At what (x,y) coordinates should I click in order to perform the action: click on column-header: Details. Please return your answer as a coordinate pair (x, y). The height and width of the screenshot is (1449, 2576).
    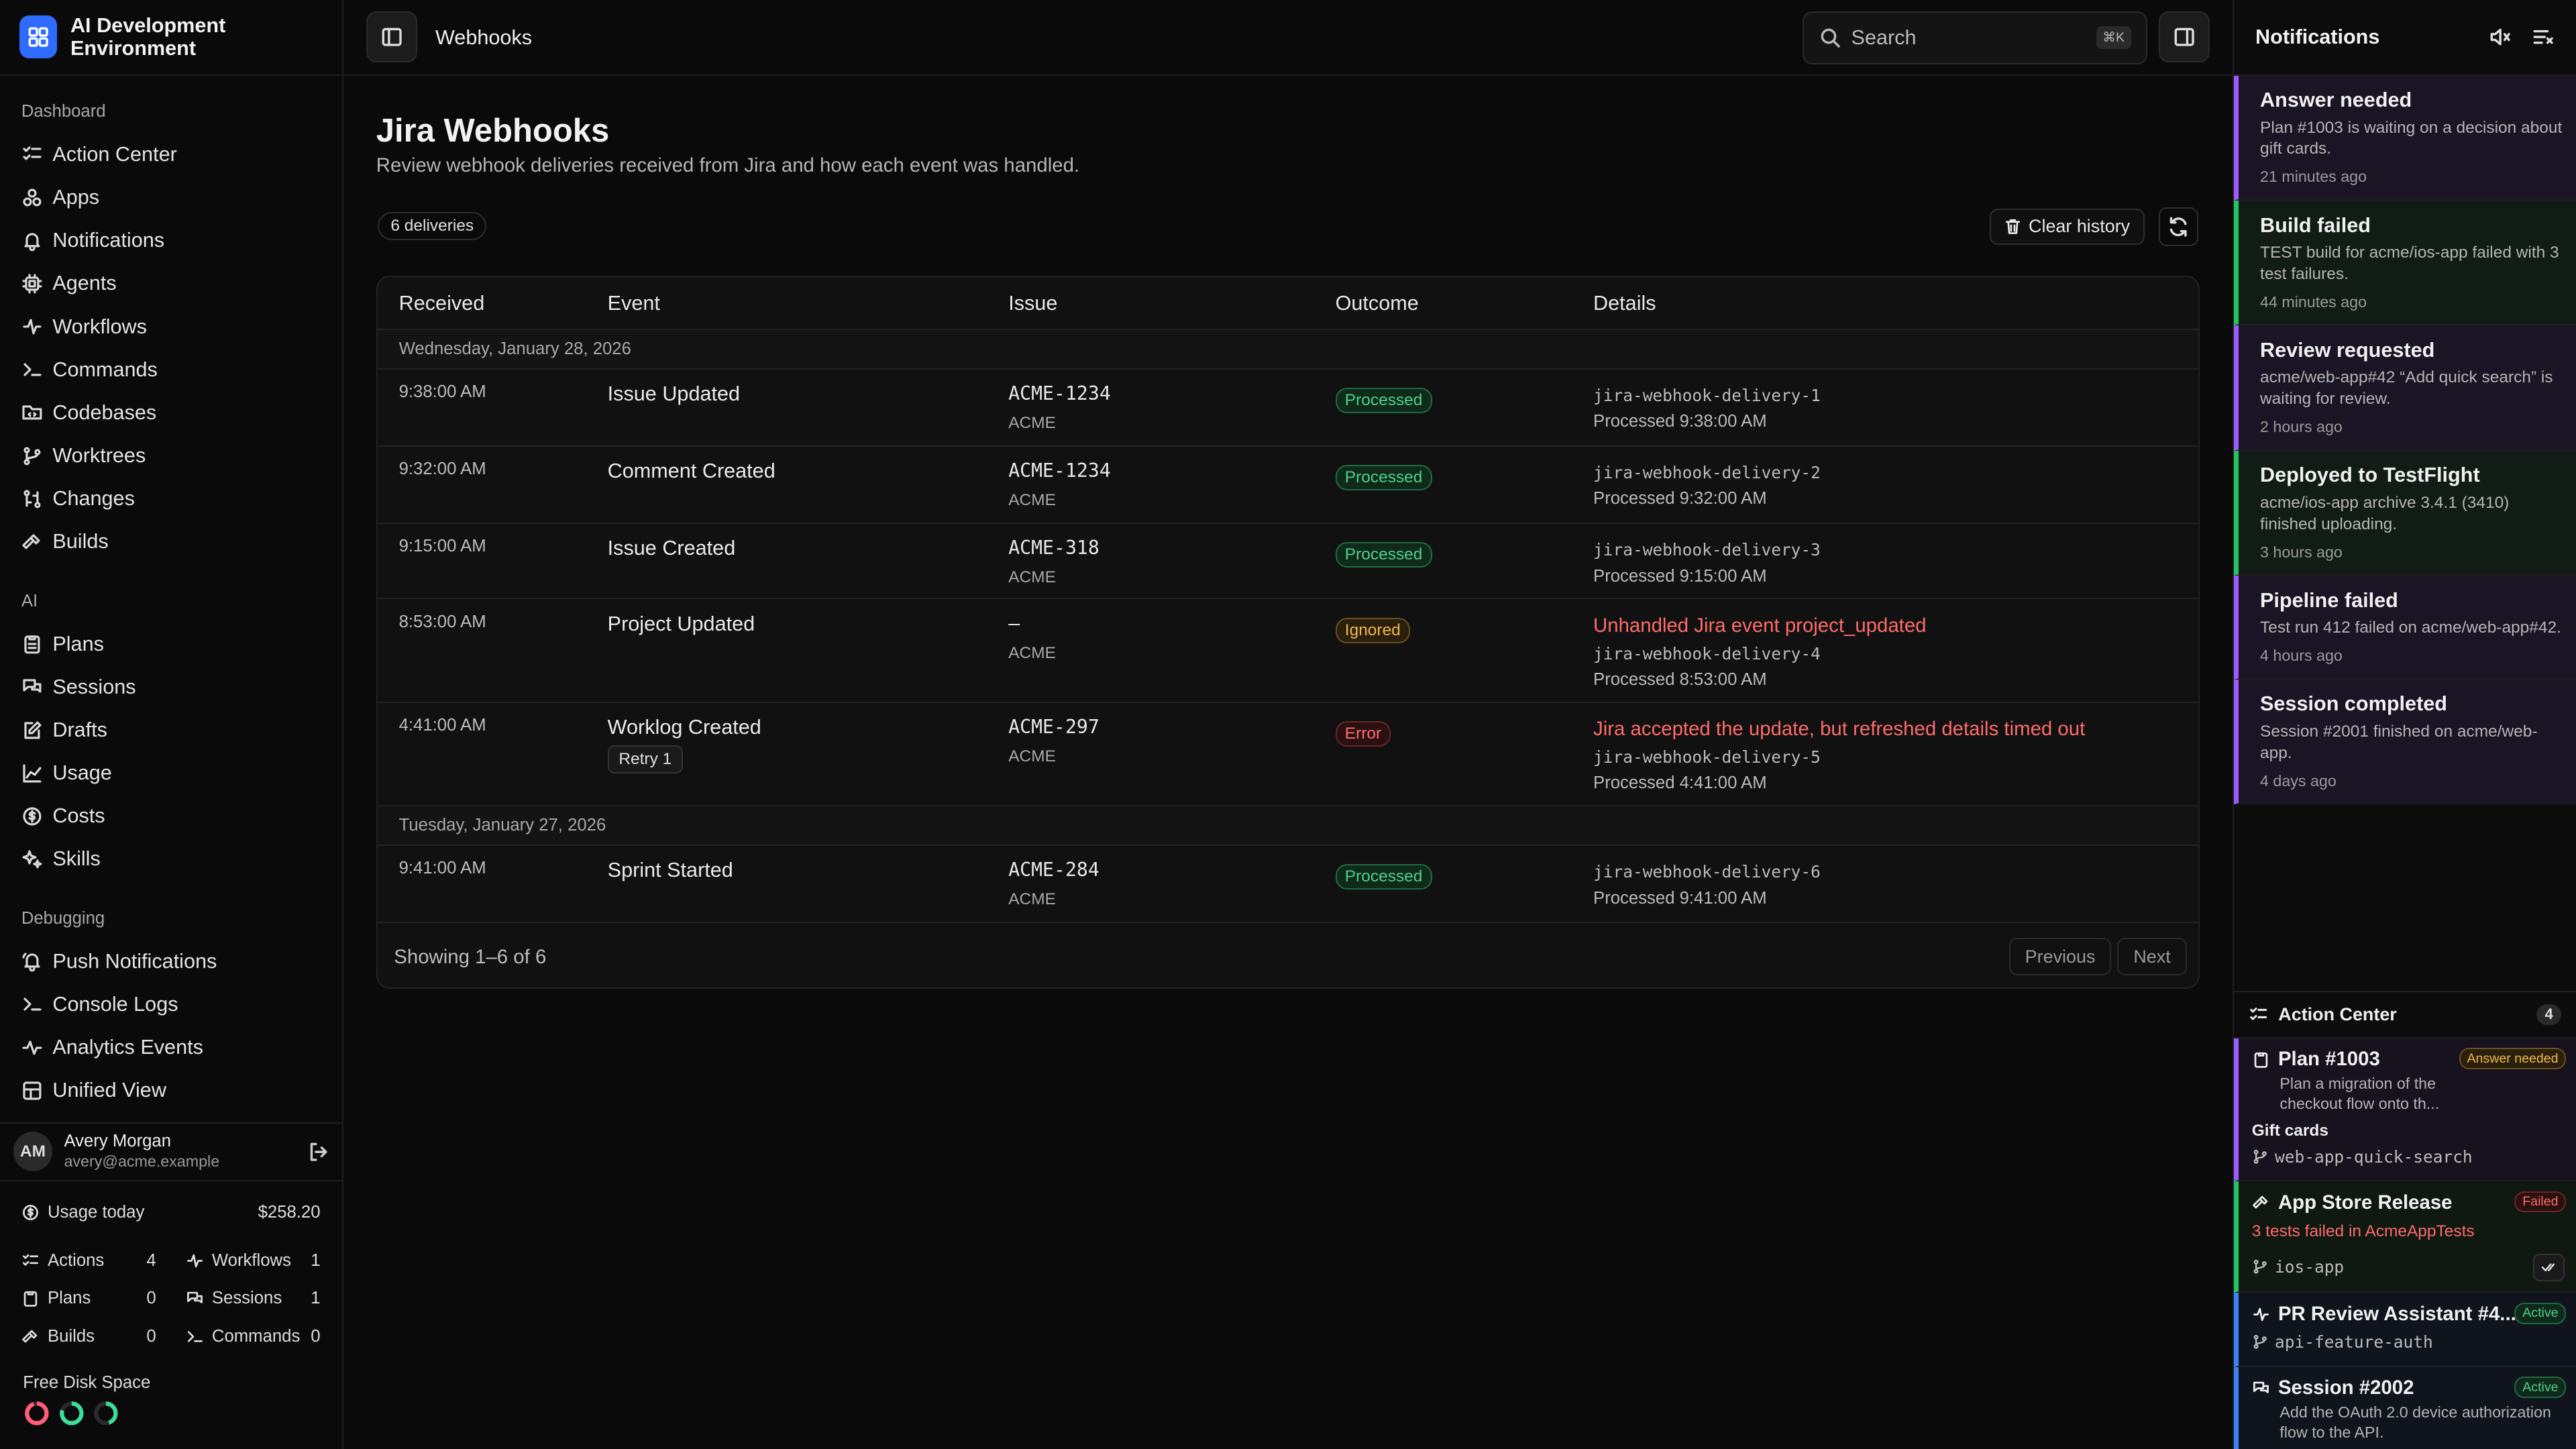
    Looking at the image, I should click on (1624, 303).